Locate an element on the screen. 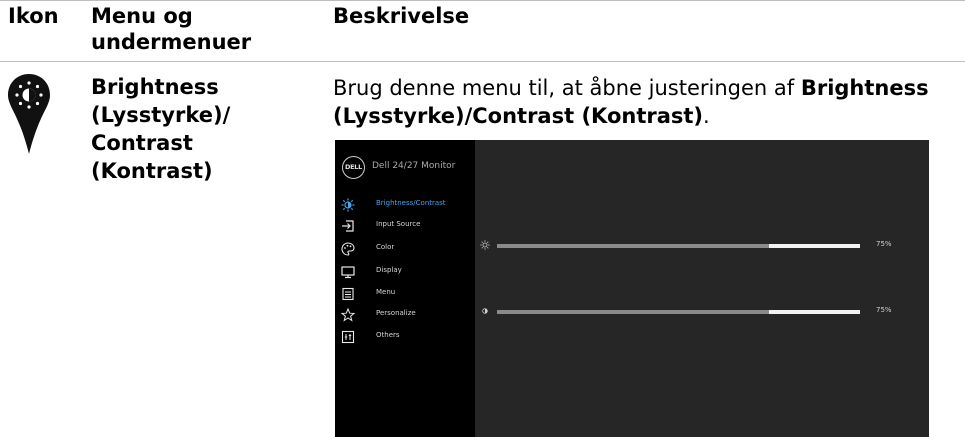 This screenshot has height=437, width=965. contrast-slider-row: 75% is located at coordinates (702, 313).